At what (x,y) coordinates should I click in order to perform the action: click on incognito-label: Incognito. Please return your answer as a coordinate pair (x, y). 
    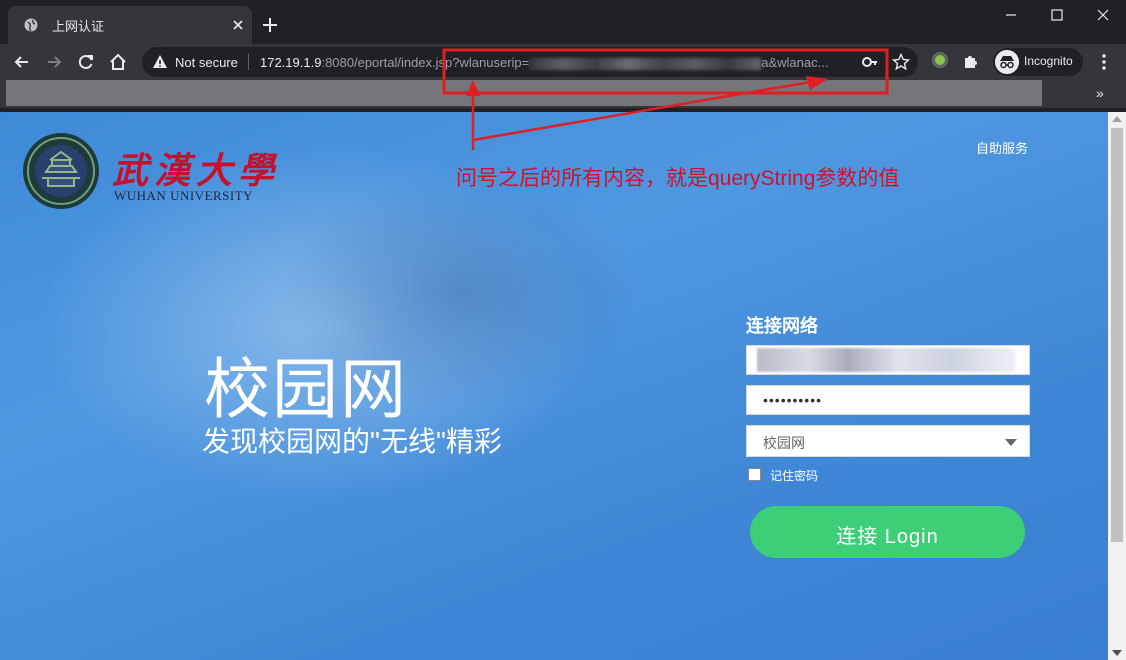
    Looking at the image, I should click on (1048, 61).